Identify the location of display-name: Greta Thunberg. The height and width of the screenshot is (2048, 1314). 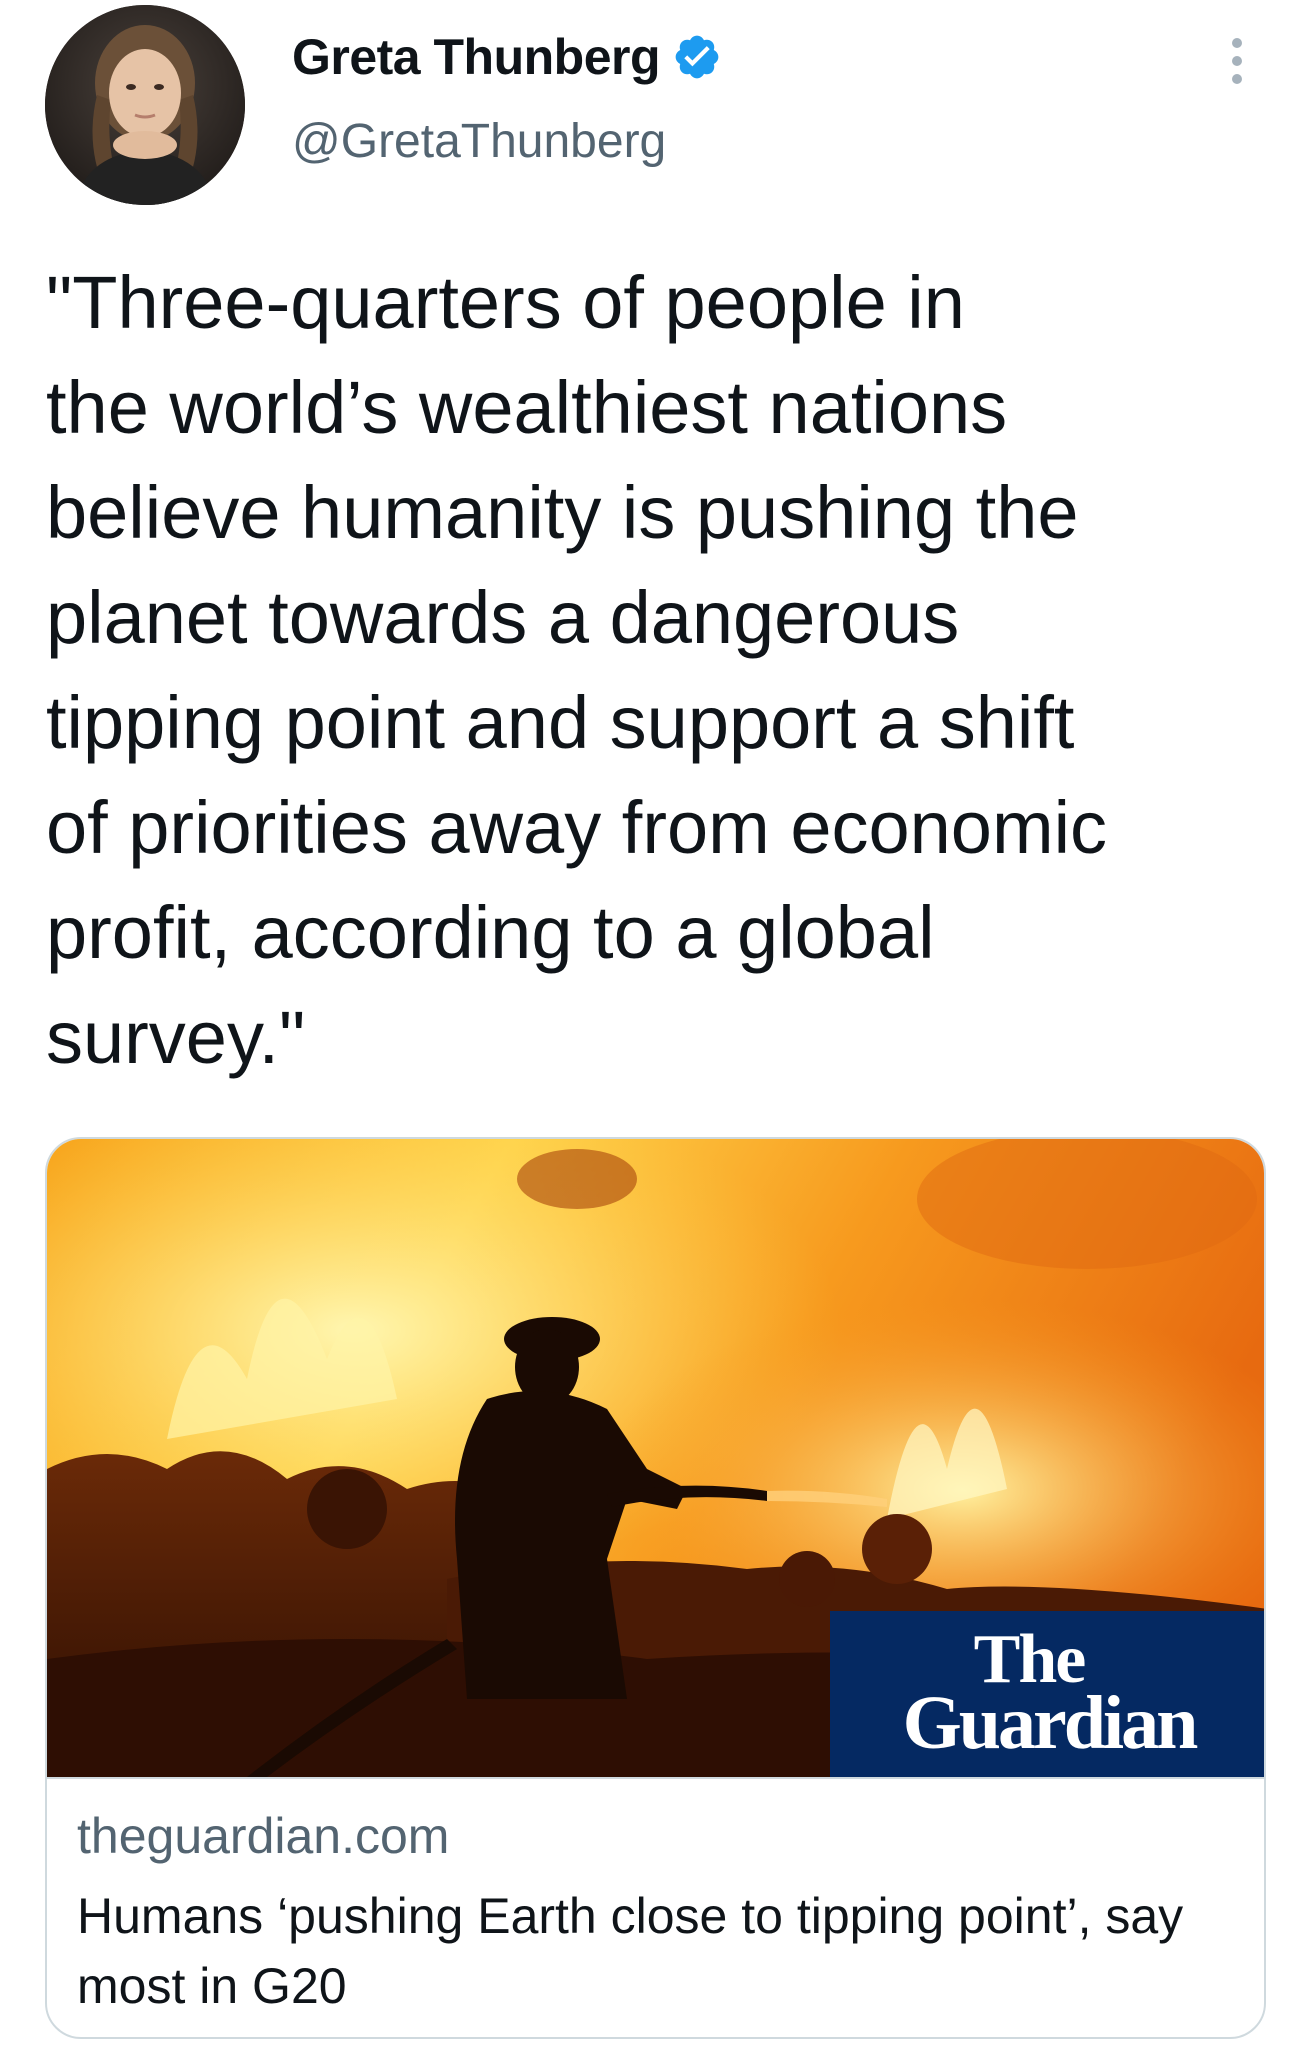
(476, 57).